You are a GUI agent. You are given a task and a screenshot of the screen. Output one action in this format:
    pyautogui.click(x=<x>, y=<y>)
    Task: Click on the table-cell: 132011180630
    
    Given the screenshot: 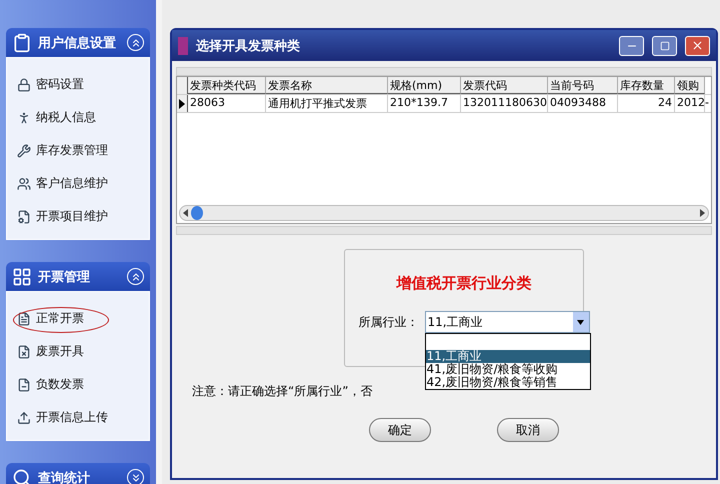 What is the action you would take?
    pyautogui.click(x=504, y=103)
    